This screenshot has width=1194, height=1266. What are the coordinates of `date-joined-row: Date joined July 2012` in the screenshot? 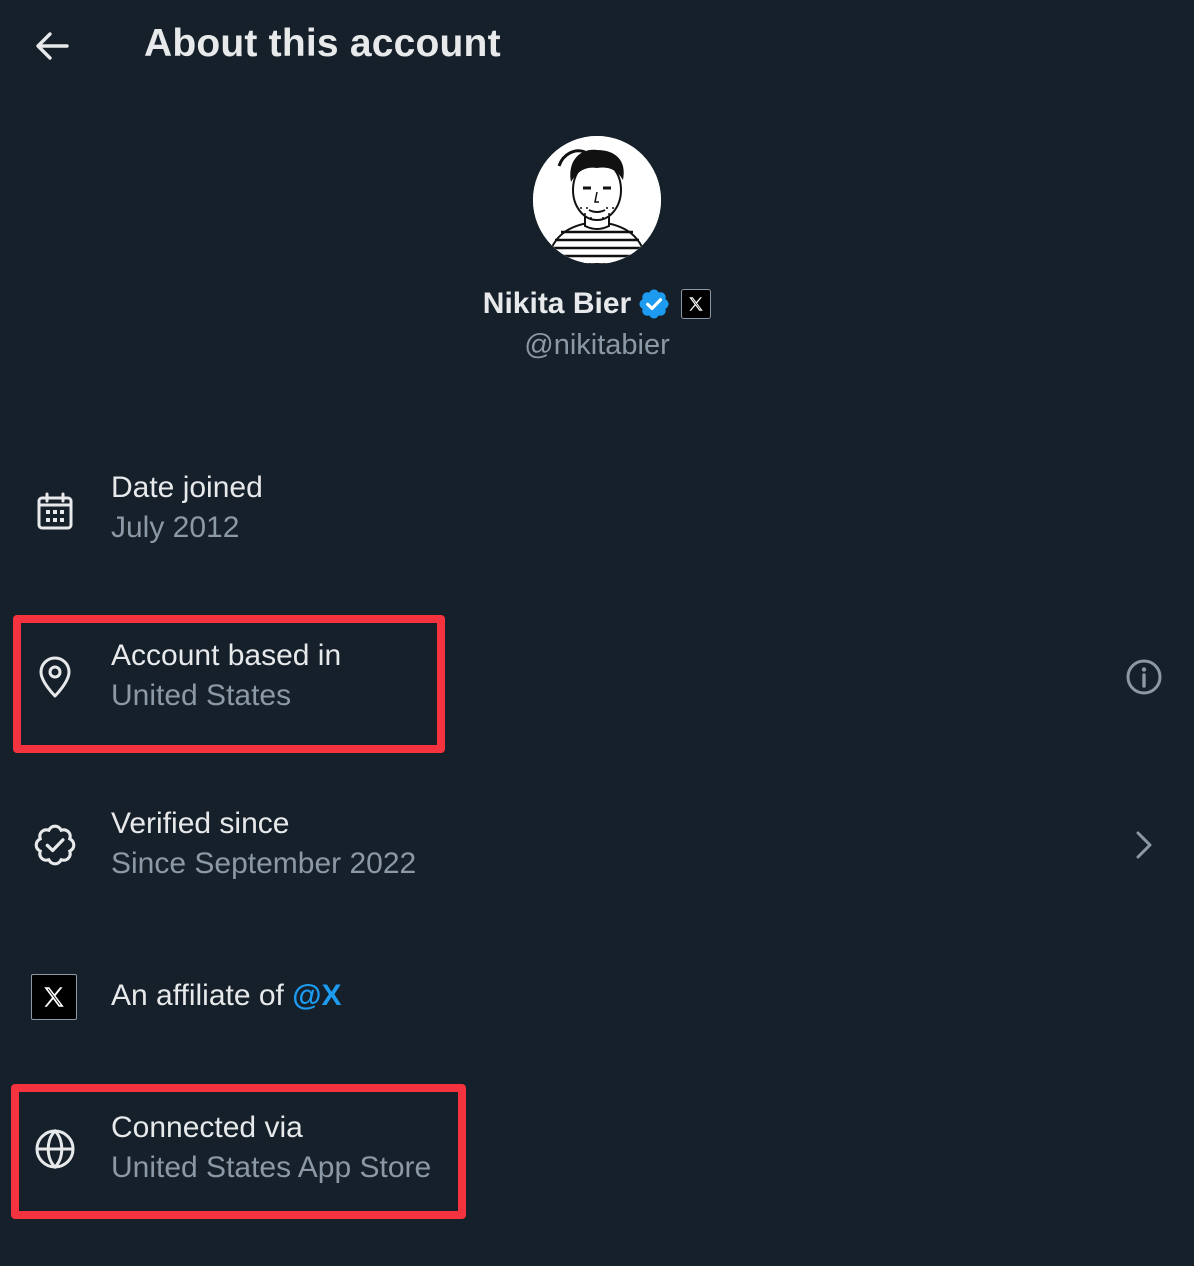 It's located at (597, 511).